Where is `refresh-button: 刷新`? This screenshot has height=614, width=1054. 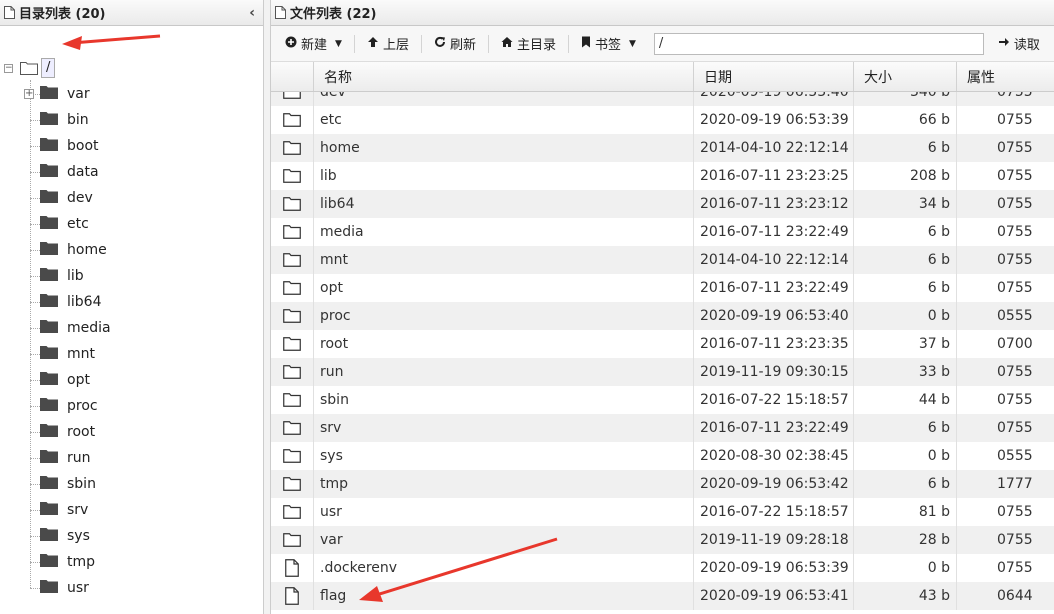 refresh-button: 刷新 is located at coordinates (455, 44).